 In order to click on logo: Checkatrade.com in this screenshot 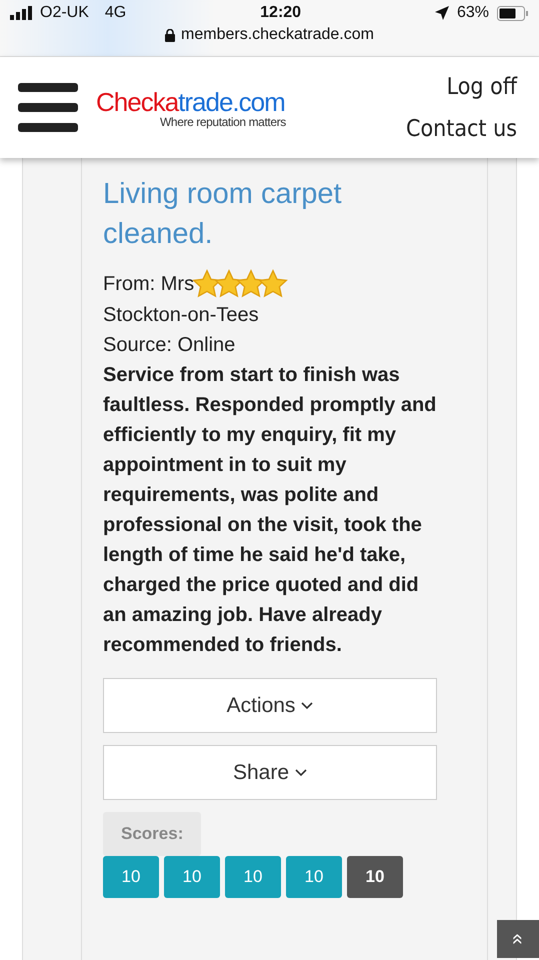, I will do `click(251, 102)`.